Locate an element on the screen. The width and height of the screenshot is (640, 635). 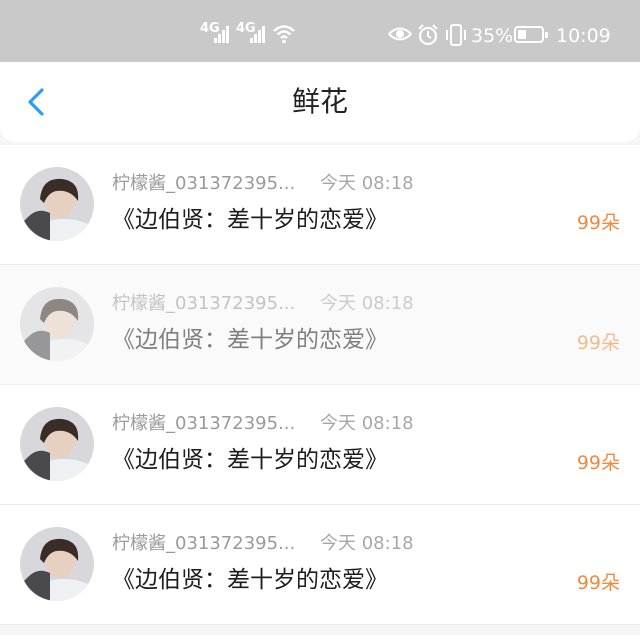
alarm-icon is located at coordinates (428, 35).